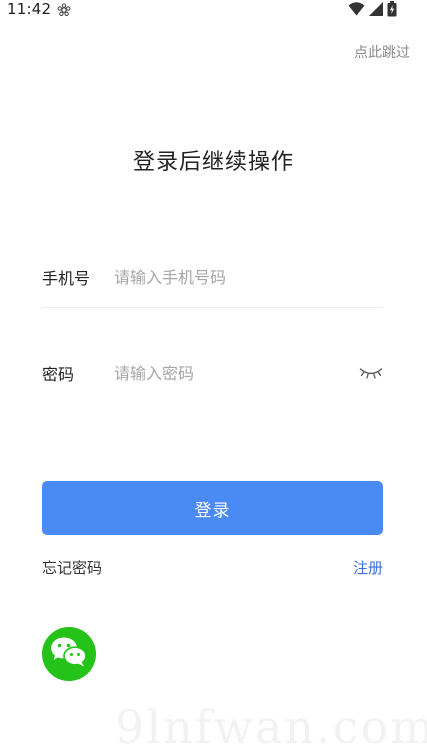 This screenshot has width=427, height=756. I want to click on forgot-password-link: 忘记密码, so click(72, 567).